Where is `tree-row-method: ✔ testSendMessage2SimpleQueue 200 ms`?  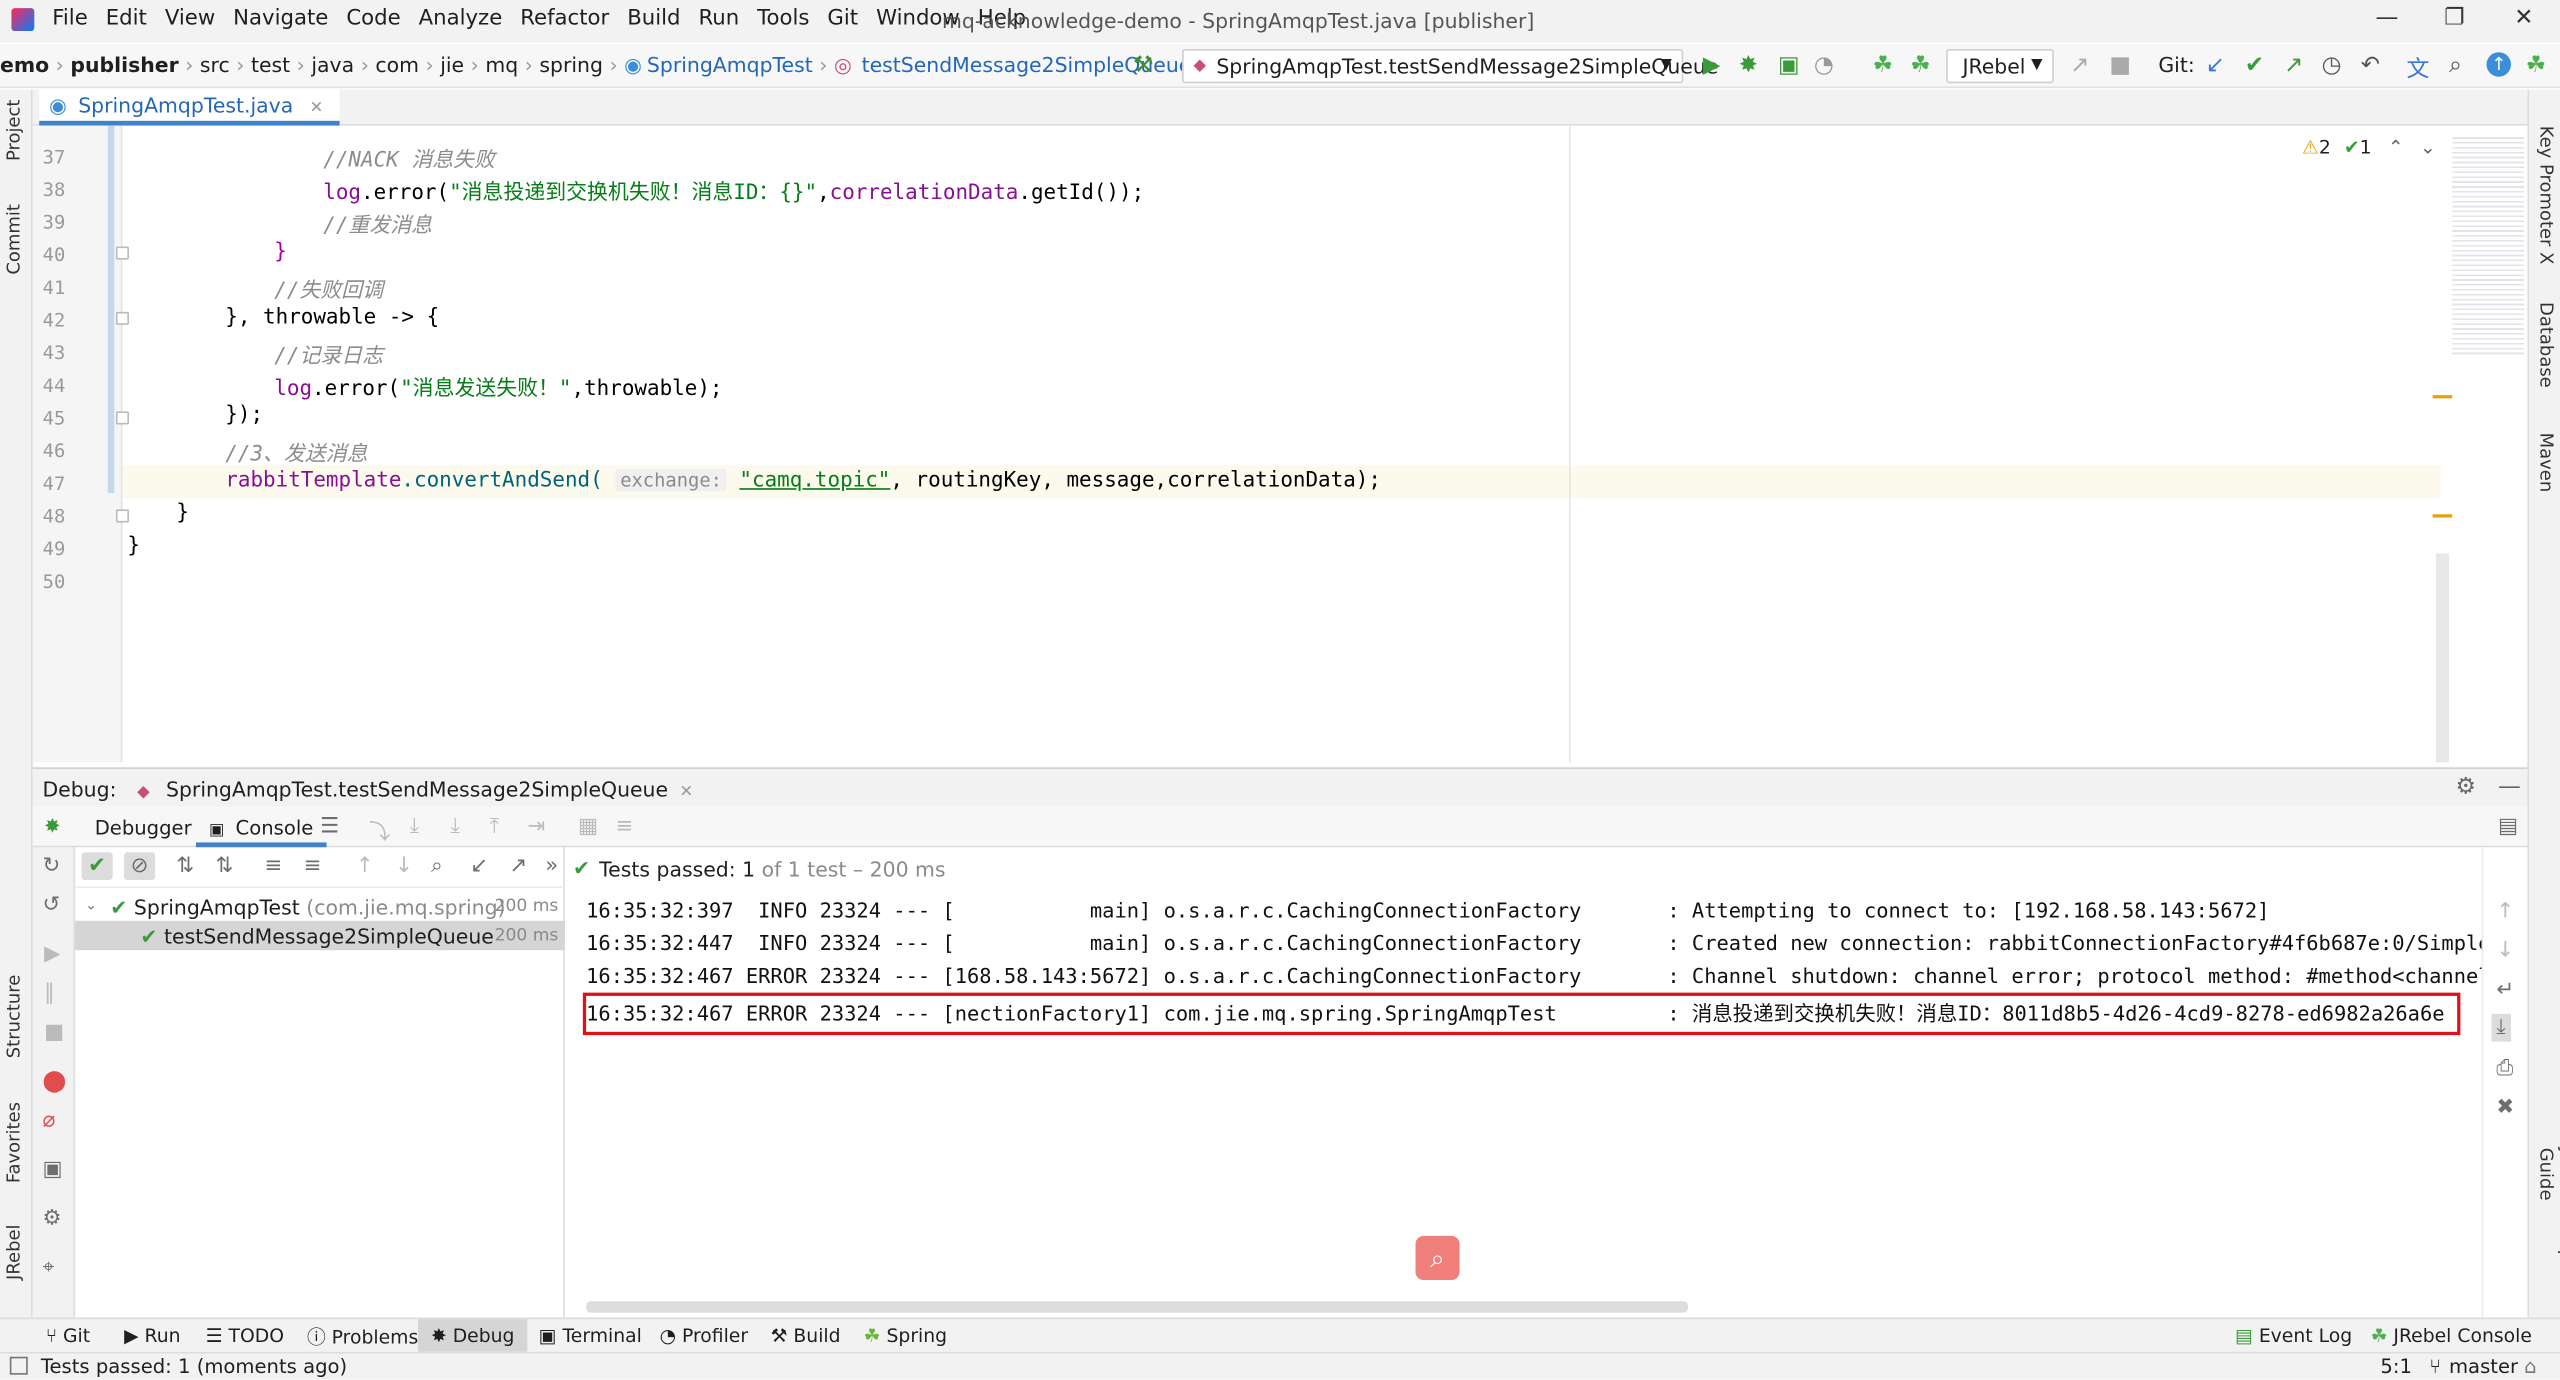 tree-row-method: ✔ testSendMessage2SimpleQueue 200 ms is located at coordinates (320, 935).